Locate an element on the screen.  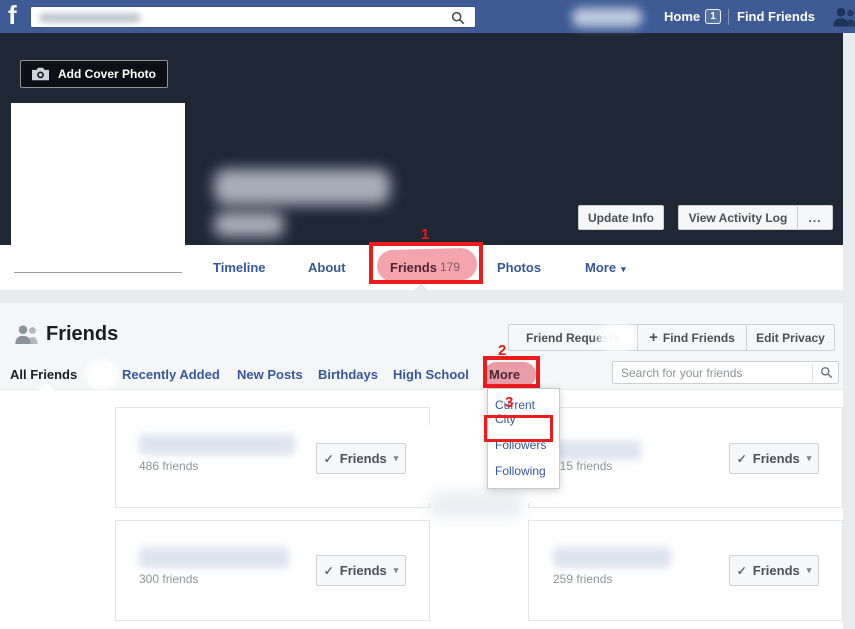
blurred-account-name is located at coordinates (607, 17).